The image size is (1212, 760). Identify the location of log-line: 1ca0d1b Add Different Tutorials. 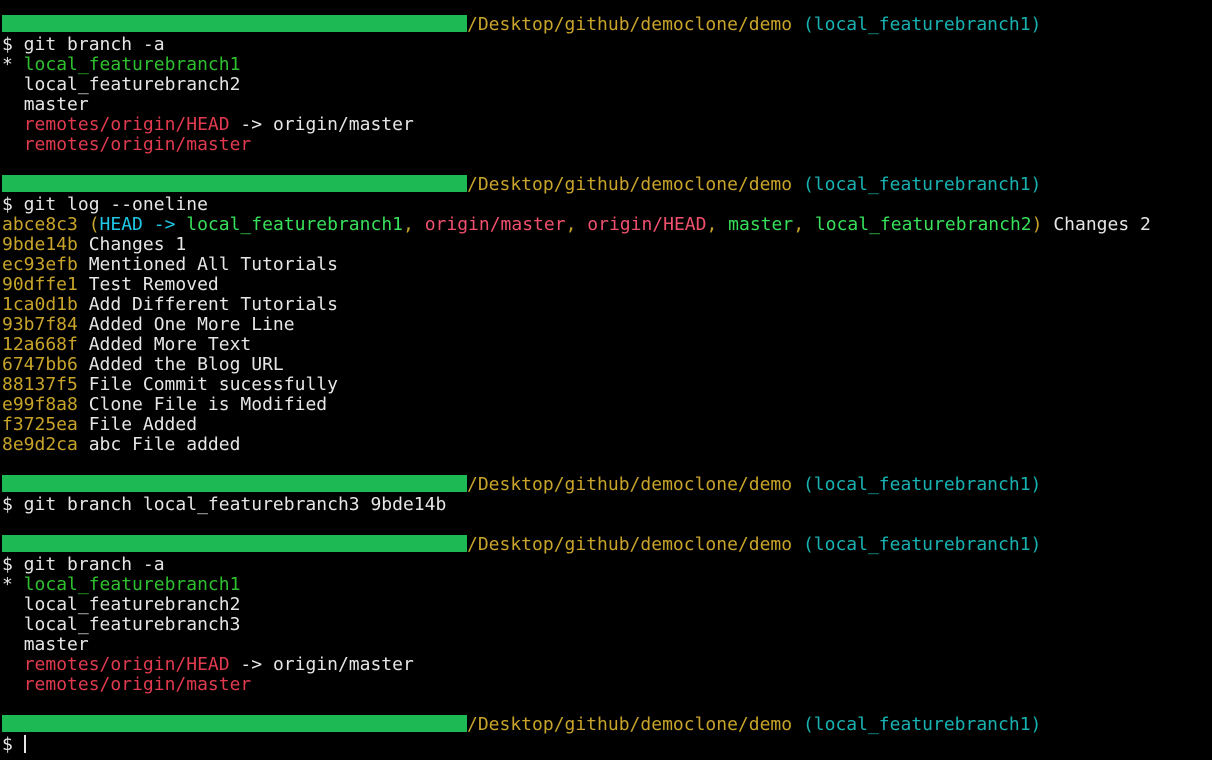
(606, 305).